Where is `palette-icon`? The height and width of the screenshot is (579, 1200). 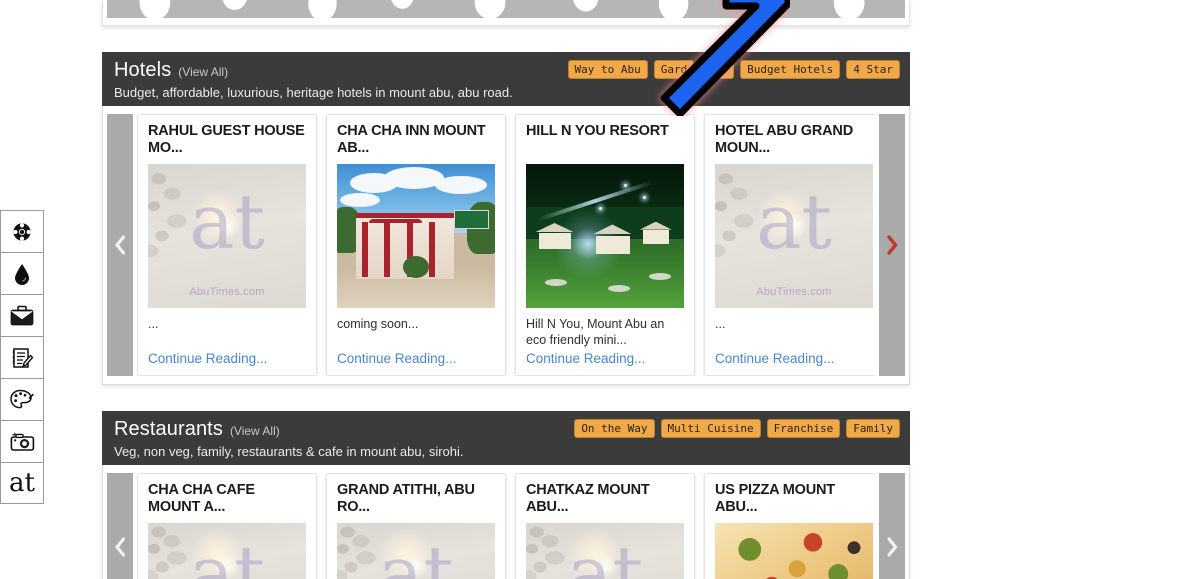
palette-icon is located at coordinates (22, 399).